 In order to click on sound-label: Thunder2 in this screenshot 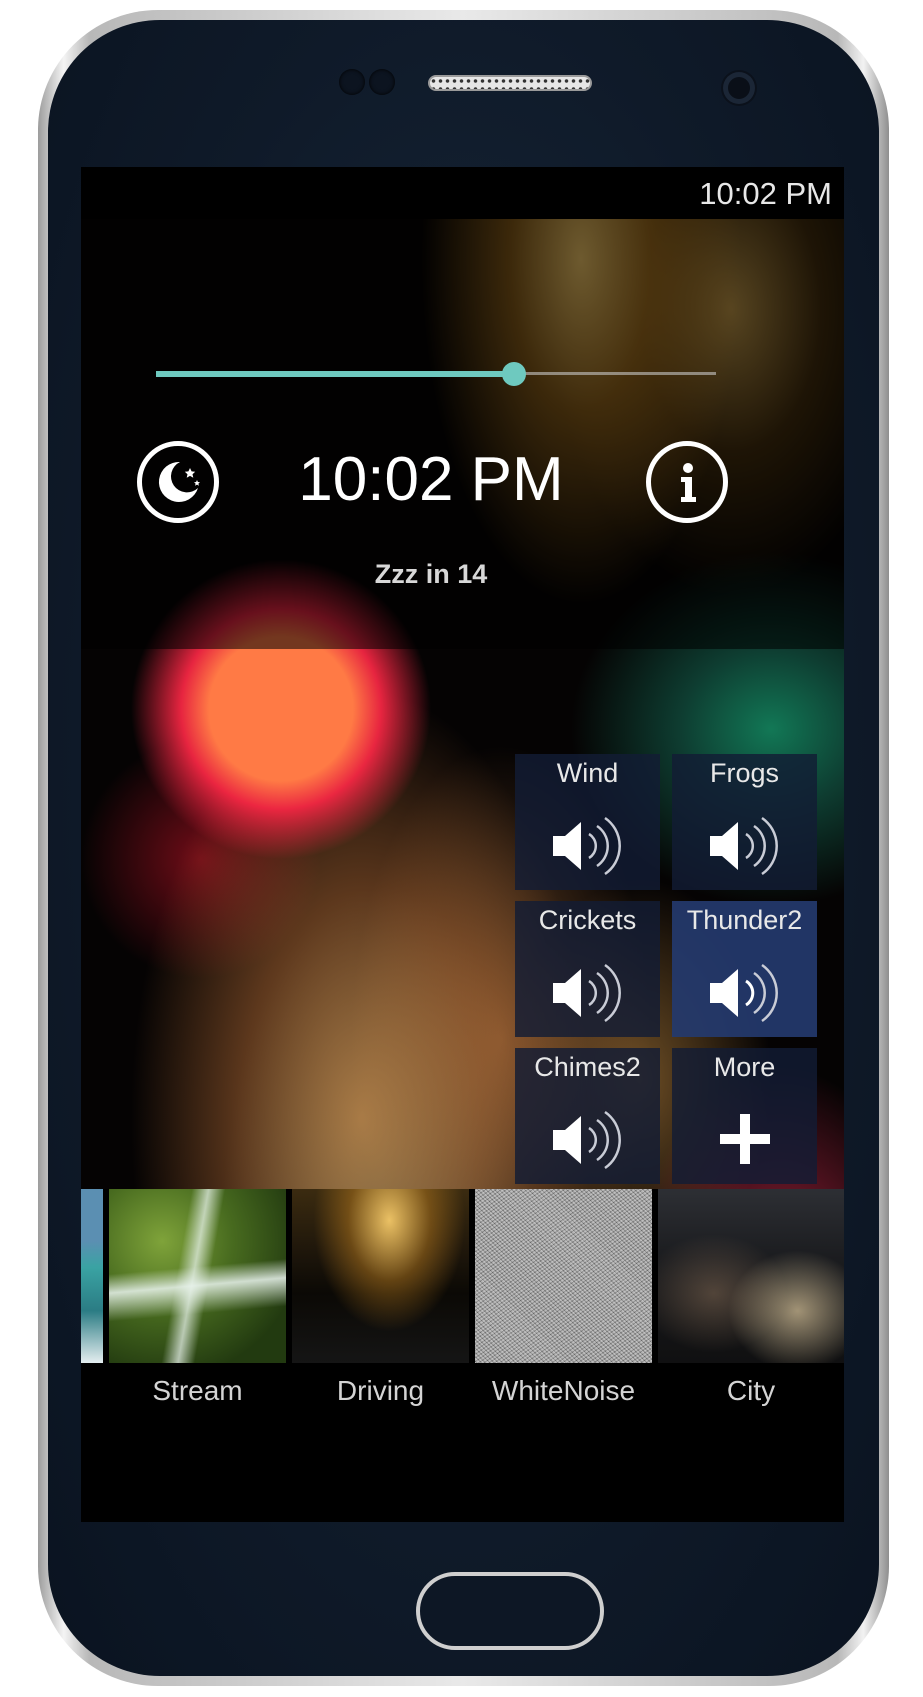, I will do `click(744, 920)`.